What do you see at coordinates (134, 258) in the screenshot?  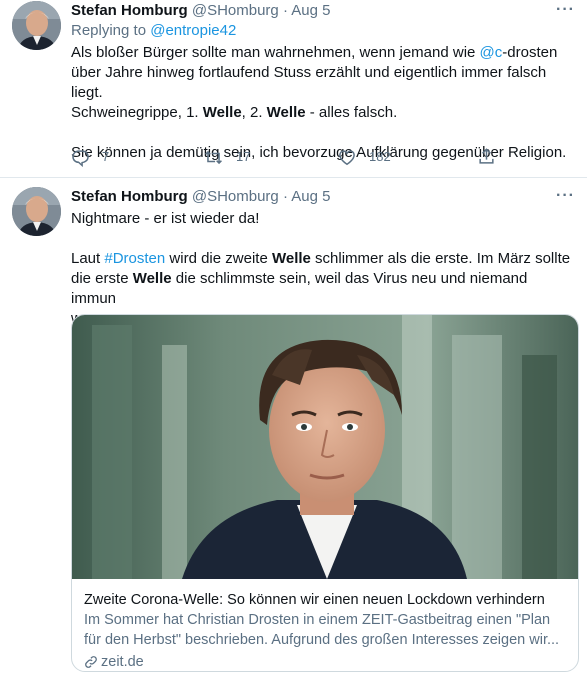 I see `hashtag-link: #Drosten` at bounding box center [134, 258].